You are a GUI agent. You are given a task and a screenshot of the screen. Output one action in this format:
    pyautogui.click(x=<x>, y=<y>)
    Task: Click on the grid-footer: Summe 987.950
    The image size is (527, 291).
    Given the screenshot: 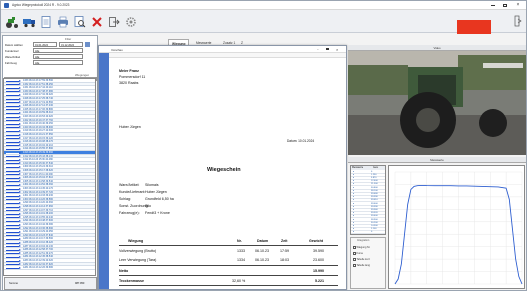 What is the action you would take?
    pyautogui.click(x=50, y=283)
    